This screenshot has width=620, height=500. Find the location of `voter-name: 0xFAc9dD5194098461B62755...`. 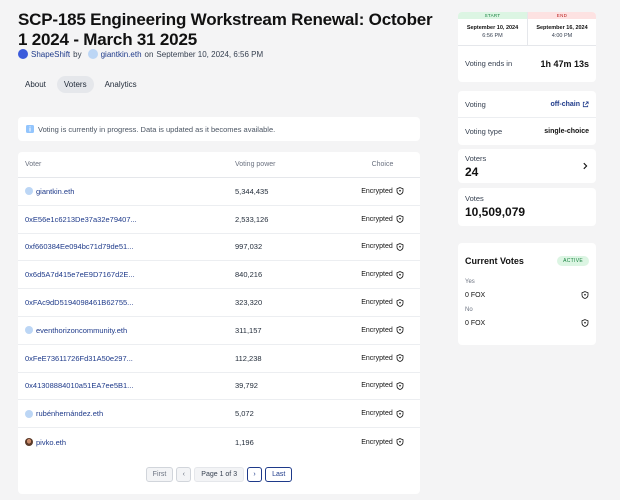

voter-name: 0xFAc9dD5194098461B62755... is located at coordinates (79, 302).